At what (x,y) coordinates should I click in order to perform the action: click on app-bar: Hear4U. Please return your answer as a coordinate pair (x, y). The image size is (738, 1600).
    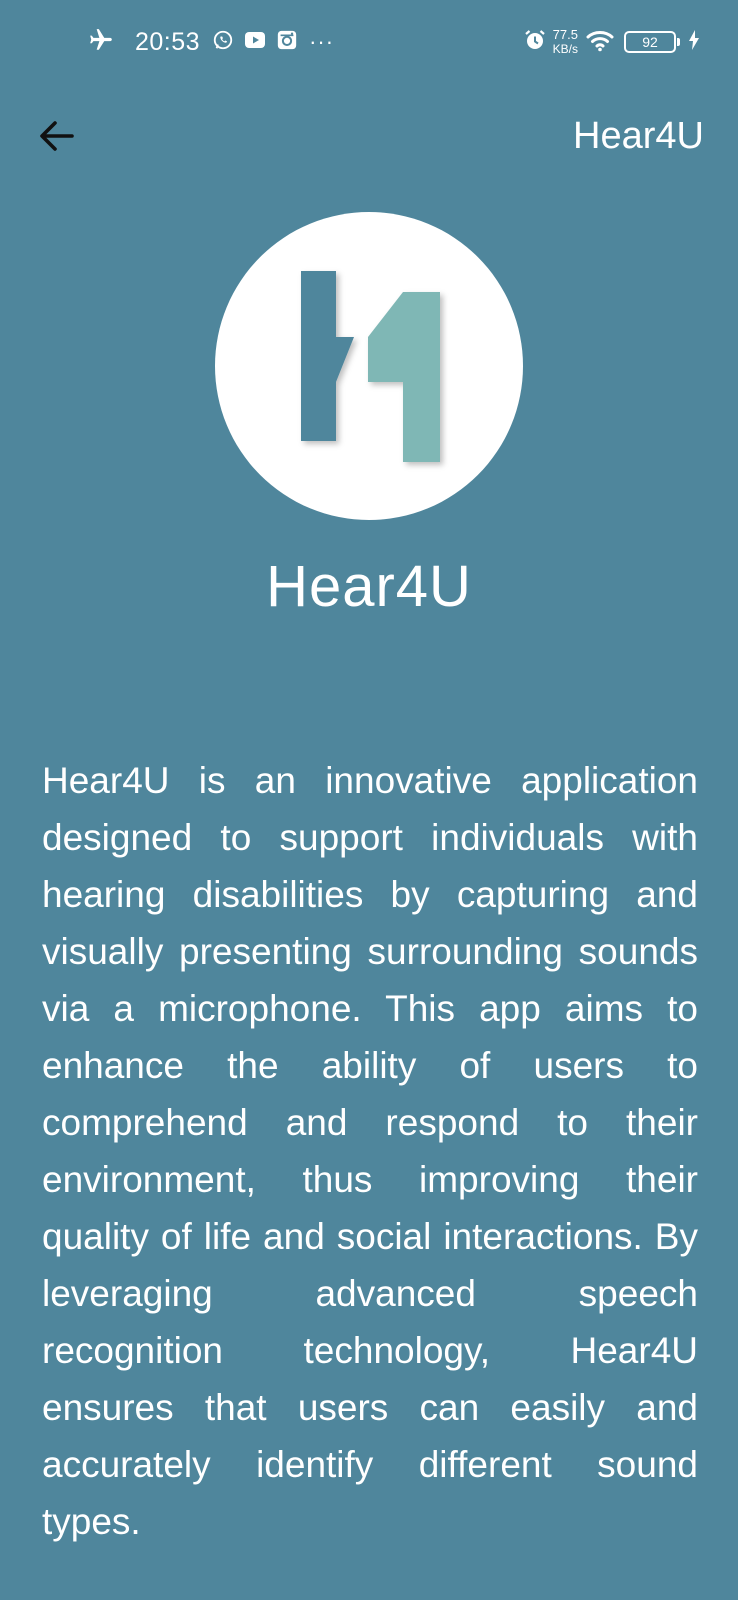
    Looking at the image, I should click on (369, 136).